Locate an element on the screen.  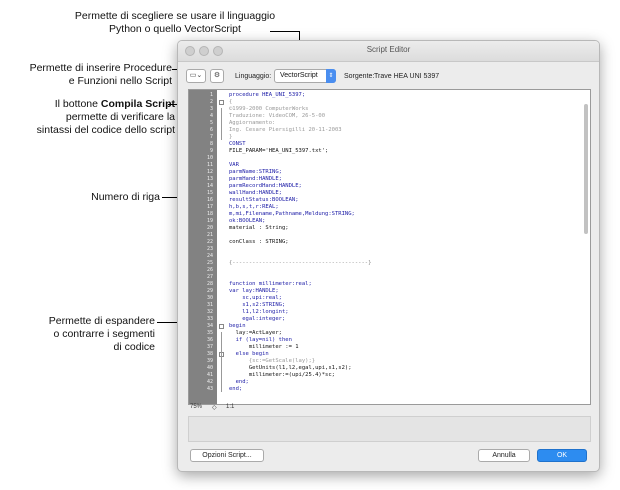
callout-compile-line1: Il bottone Compila Script is located at coordinates (114, 104).